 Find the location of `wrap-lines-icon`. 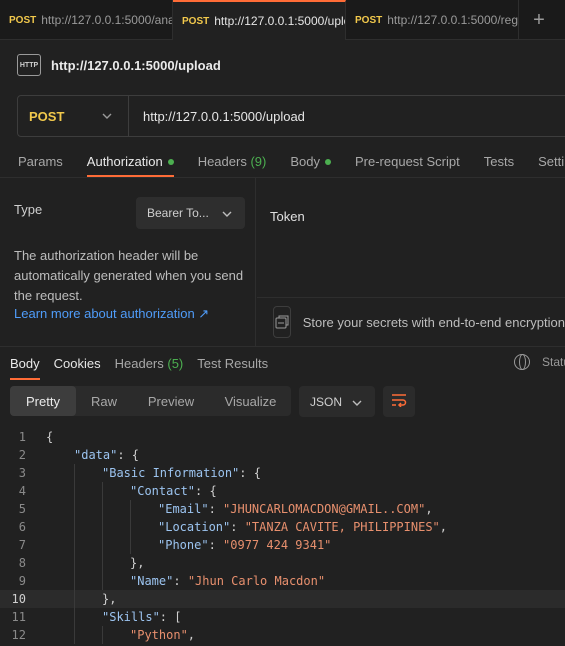

wrap-lines-icon is located at coordinates (399, 401).